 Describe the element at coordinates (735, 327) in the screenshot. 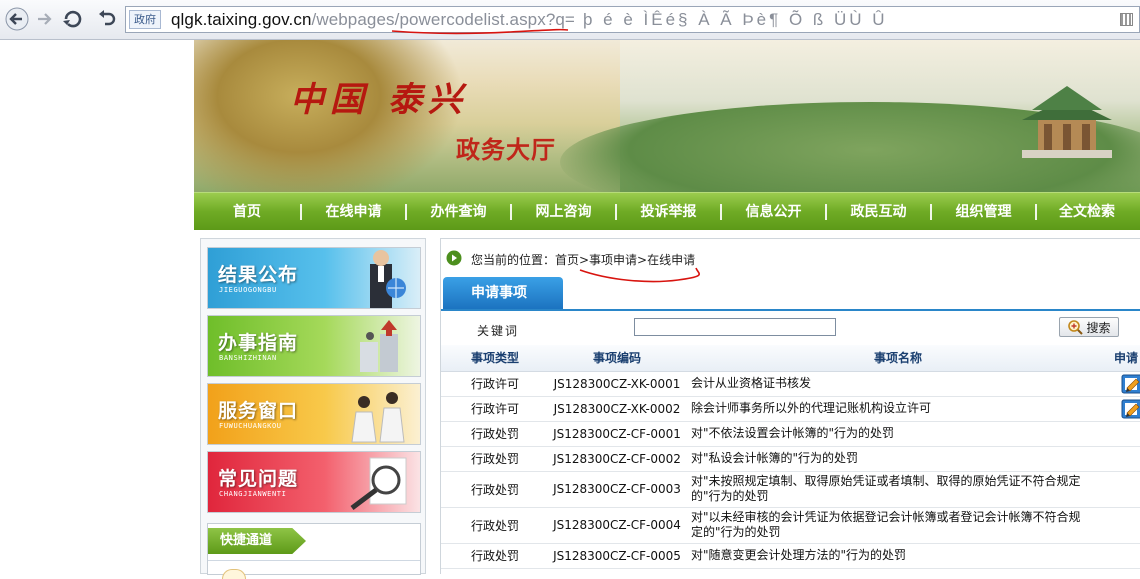

I see `keyword-input` at that location.